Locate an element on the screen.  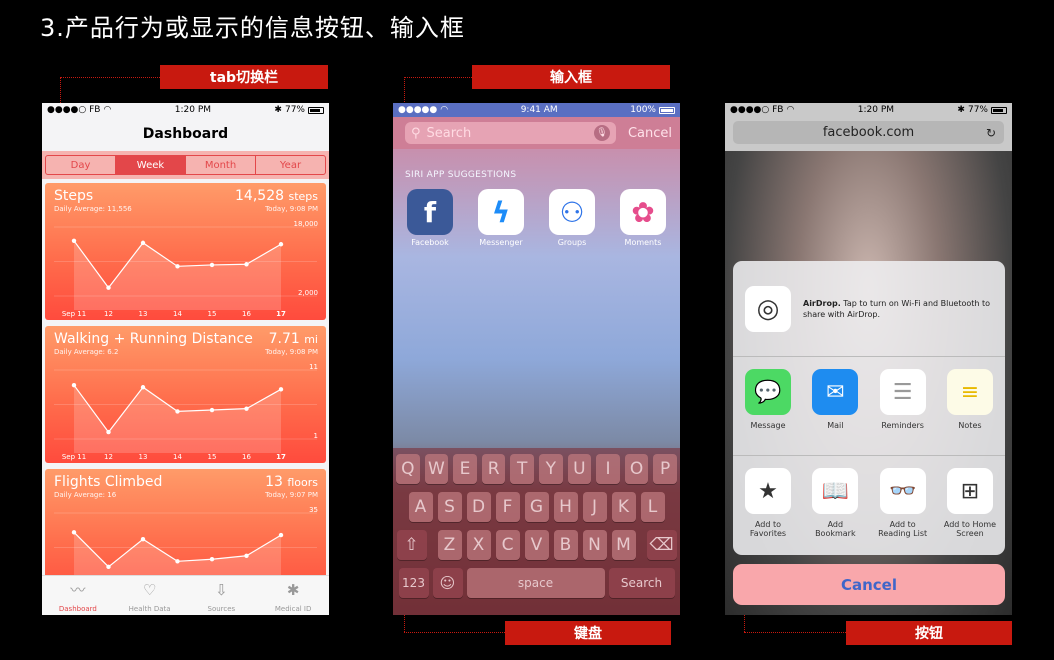
address-bar: facebook.com ↻ is located at coordinates (868, 132).